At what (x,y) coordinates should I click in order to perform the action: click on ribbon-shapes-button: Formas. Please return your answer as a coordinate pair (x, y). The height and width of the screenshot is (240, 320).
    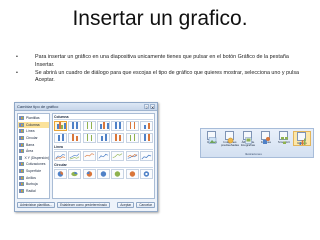
    Looking at the image, I should click on (266, 137).